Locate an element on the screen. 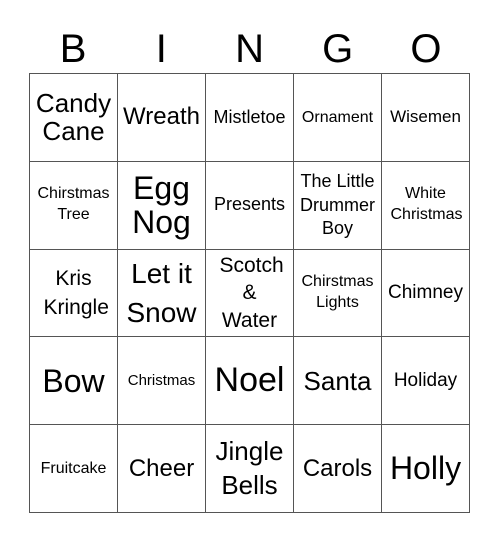 The height and width of the screenshot is (544, 500). cell-text: Egg Nog is located at coordinates (161, 205).